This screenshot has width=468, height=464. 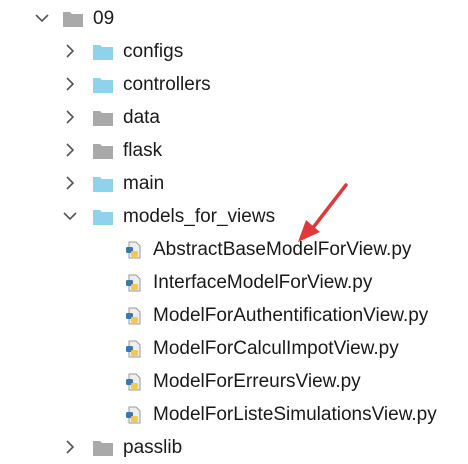 What do you see at coordinates (263, 282) in the screenshot?
I see `tree-item-label: InterfaceModelForView.py` at bounding box center [263, 282].